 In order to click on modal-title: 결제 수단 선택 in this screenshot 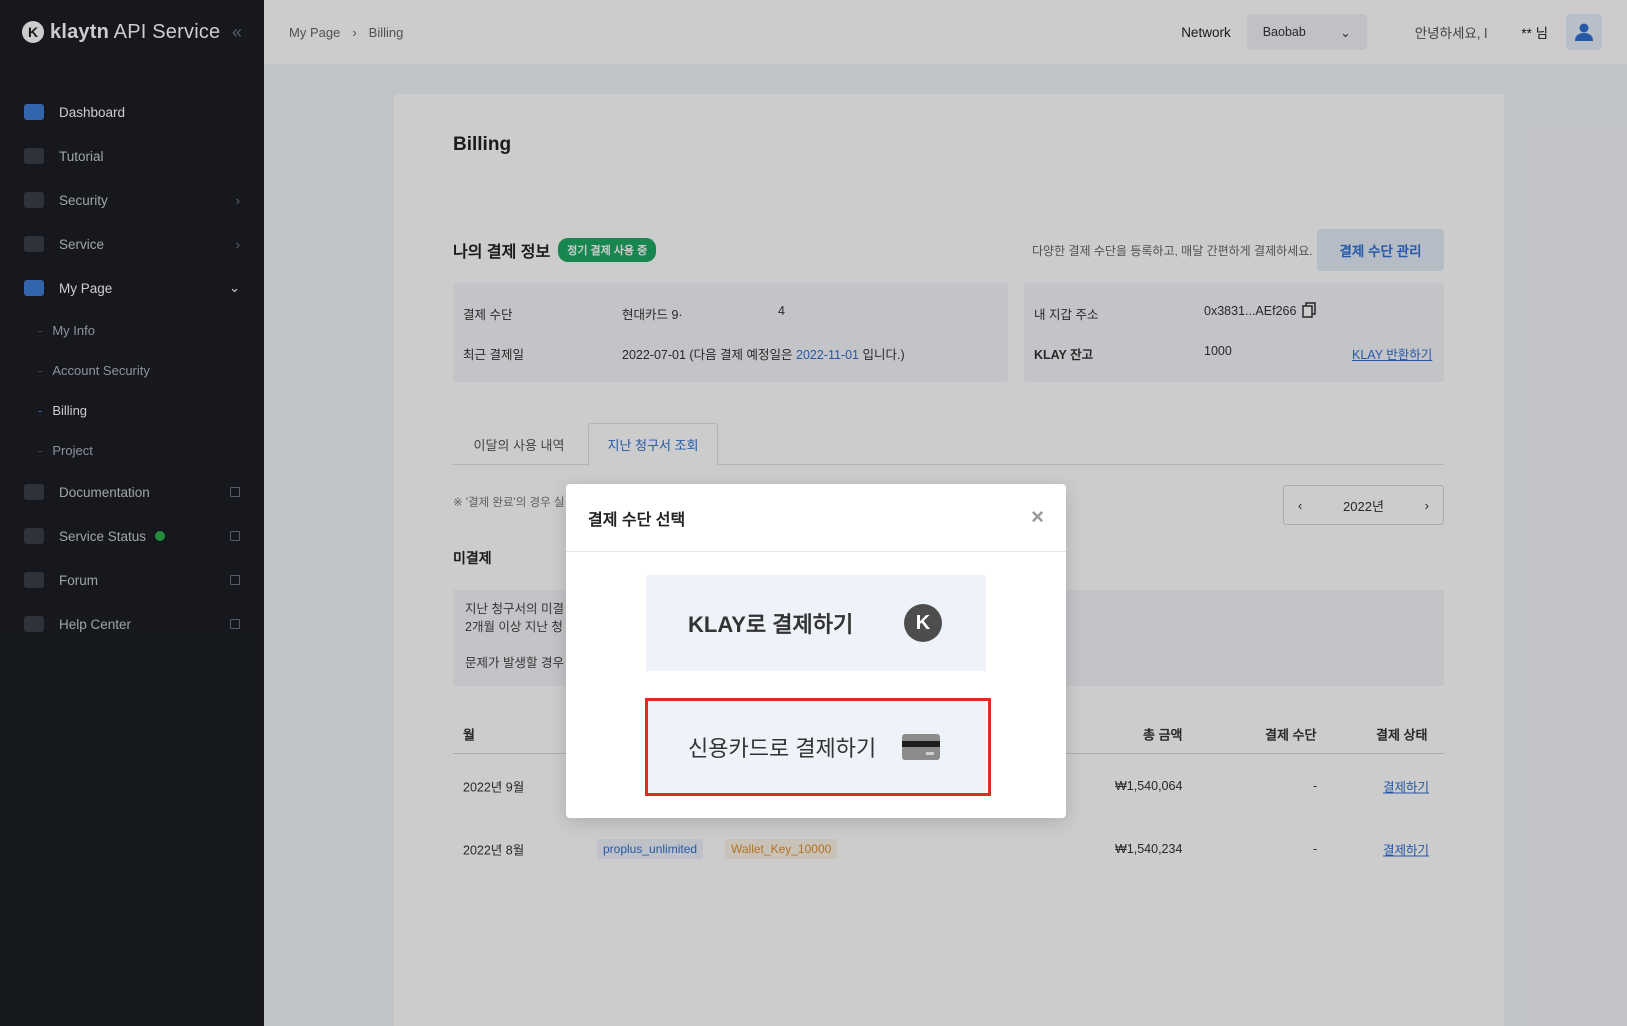, I will do `click(637, 520)`.